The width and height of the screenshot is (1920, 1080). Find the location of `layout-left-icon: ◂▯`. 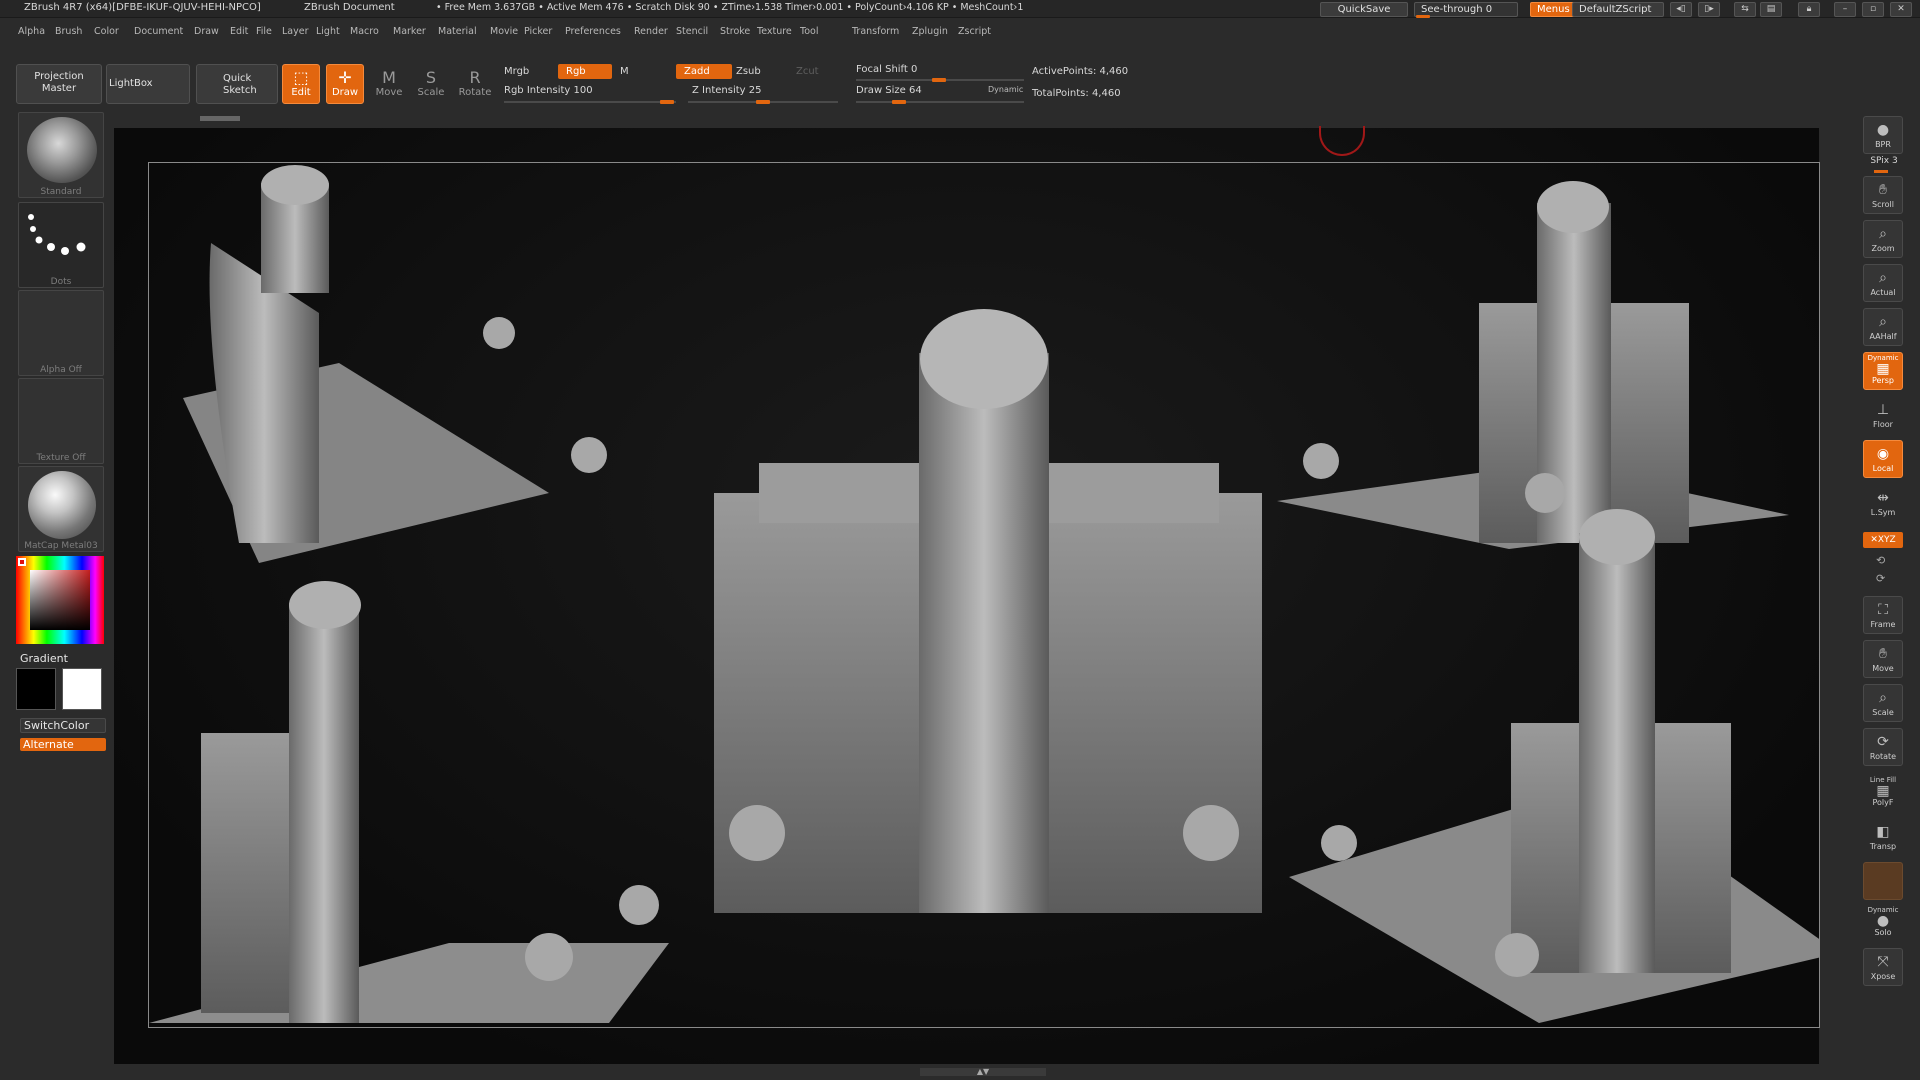

layout-left-icon: ◂▯ is located at coordinates (1681, 9).